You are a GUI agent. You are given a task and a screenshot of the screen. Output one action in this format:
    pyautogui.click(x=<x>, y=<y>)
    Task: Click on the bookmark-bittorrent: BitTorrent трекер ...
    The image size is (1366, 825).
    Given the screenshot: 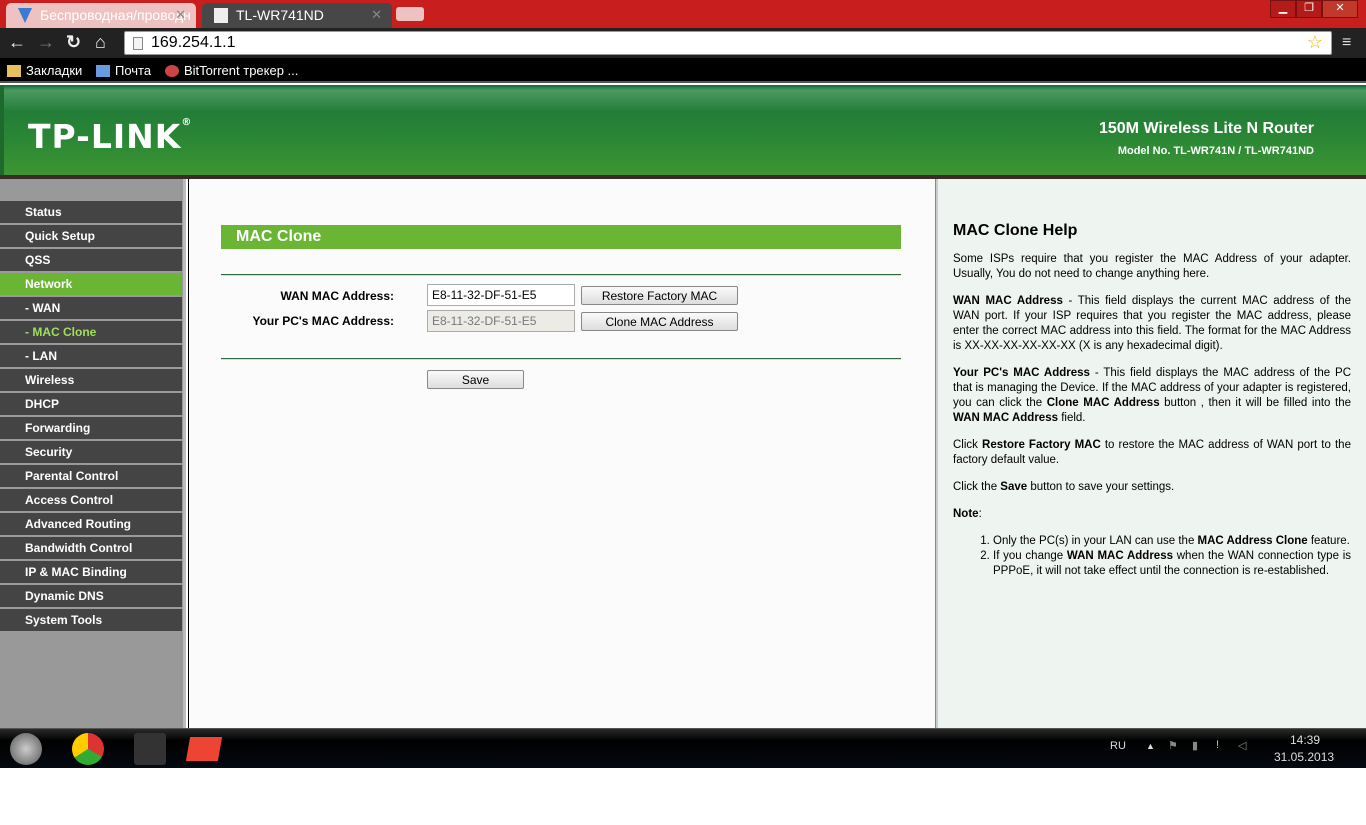 What is the action you would take?
    pyautogui.click(x=231, y=70)
    